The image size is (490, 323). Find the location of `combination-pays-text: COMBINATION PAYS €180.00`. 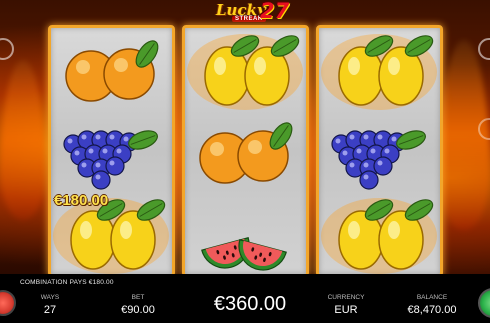

combination-pays-text: COMBINATION PAYS €180.00 is located at coordinates (67, 282).